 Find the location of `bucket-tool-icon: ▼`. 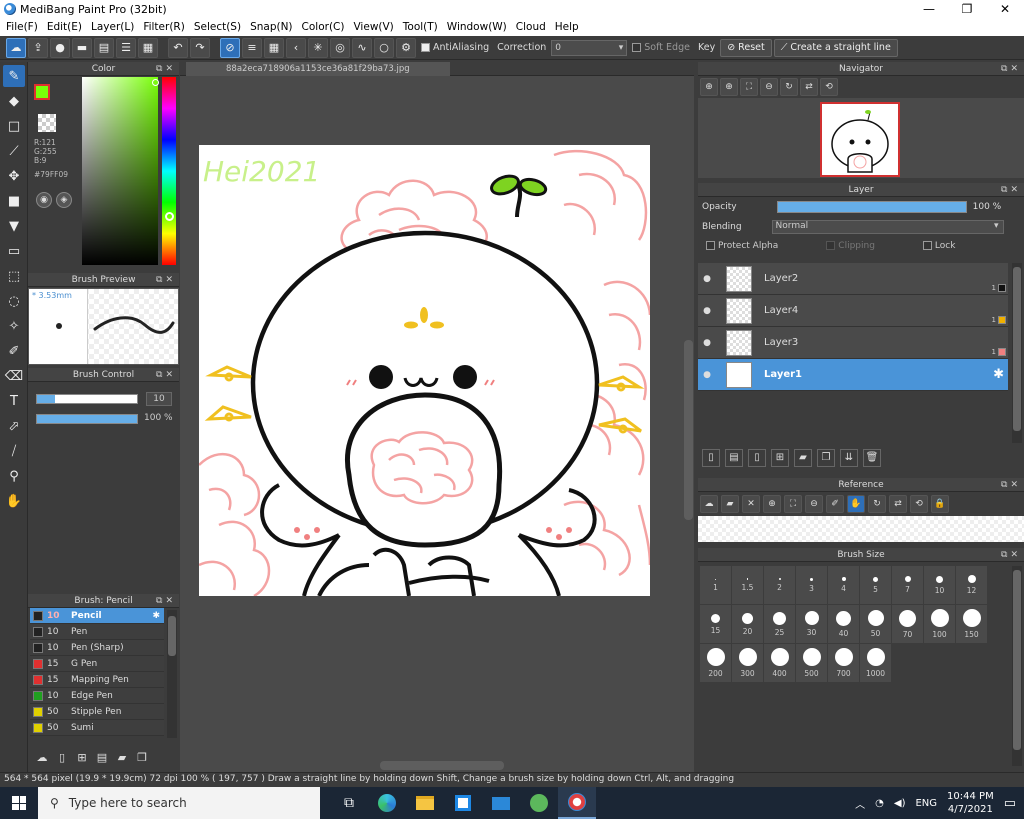

bucket-tool-icon: ▼ is located at coordinates (14, 226).